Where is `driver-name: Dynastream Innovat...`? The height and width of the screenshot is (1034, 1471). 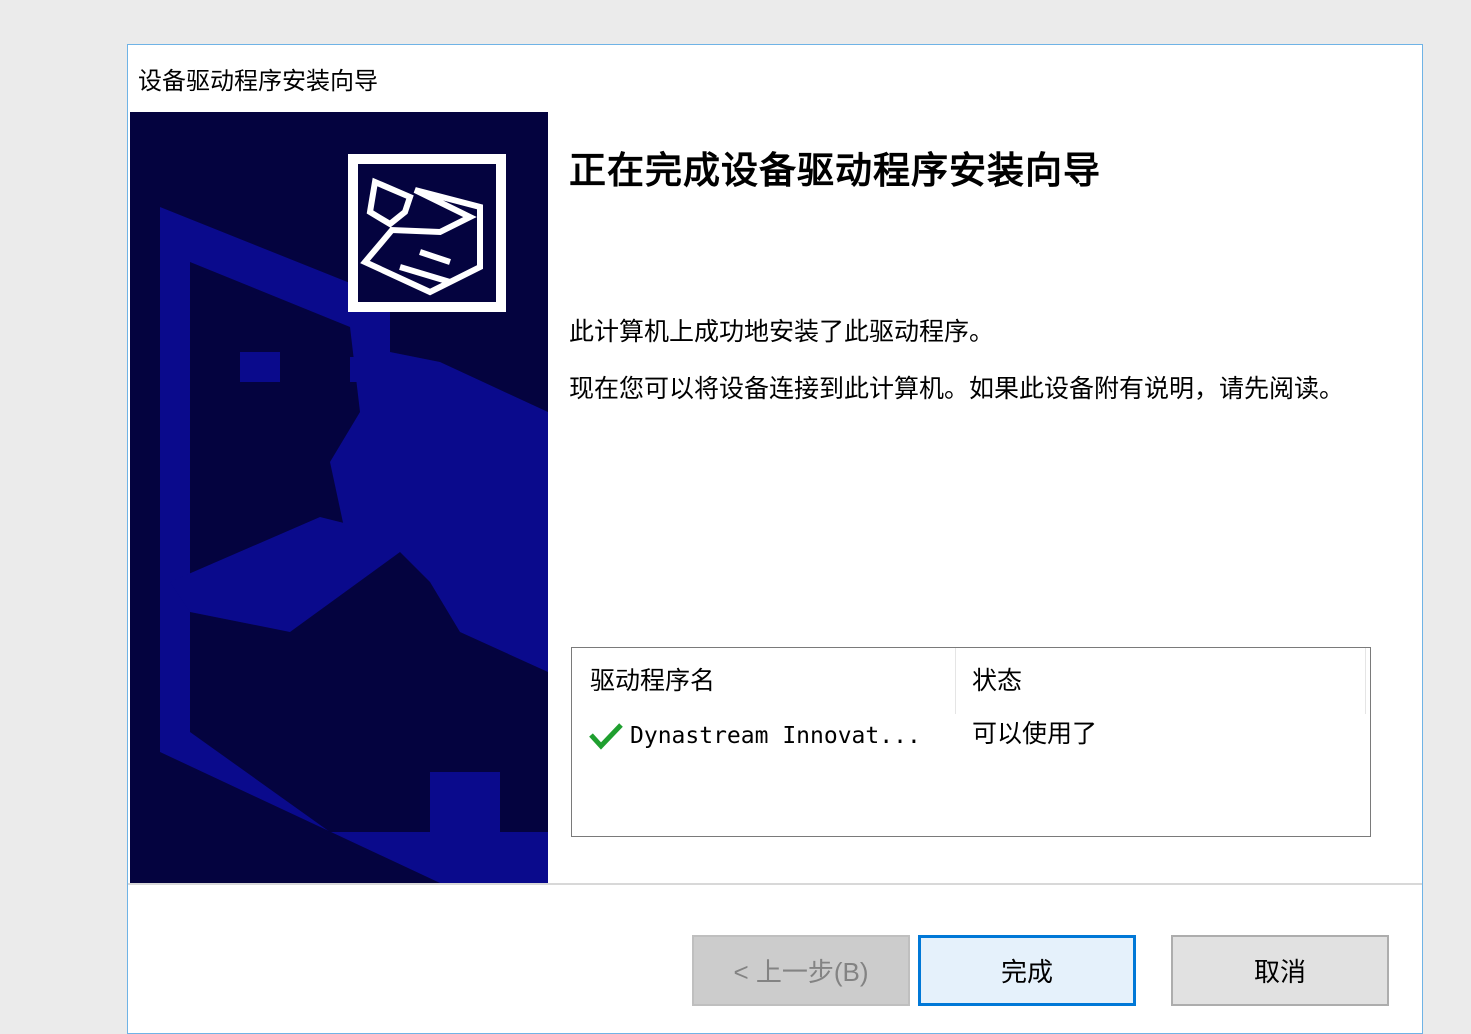
driver-name: Dynastream Innovat... is located at coordinates (775, 736).